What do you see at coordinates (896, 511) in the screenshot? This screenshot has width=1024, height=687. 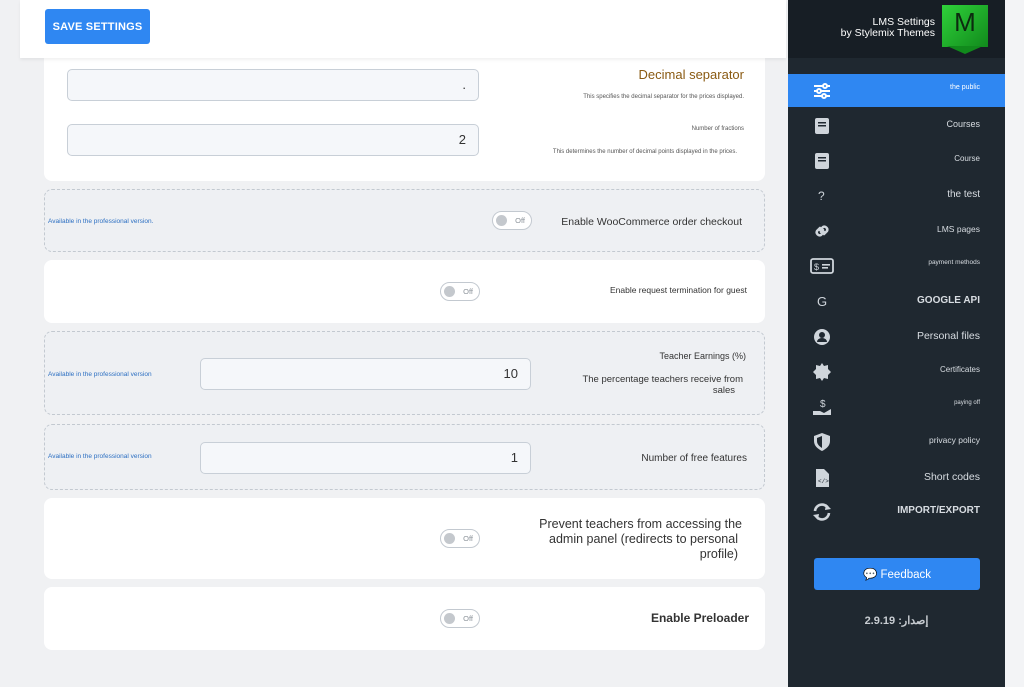 I see `sidebar-item-import-export: IMPORT/EXPORT` at bounding box center [896, 511].